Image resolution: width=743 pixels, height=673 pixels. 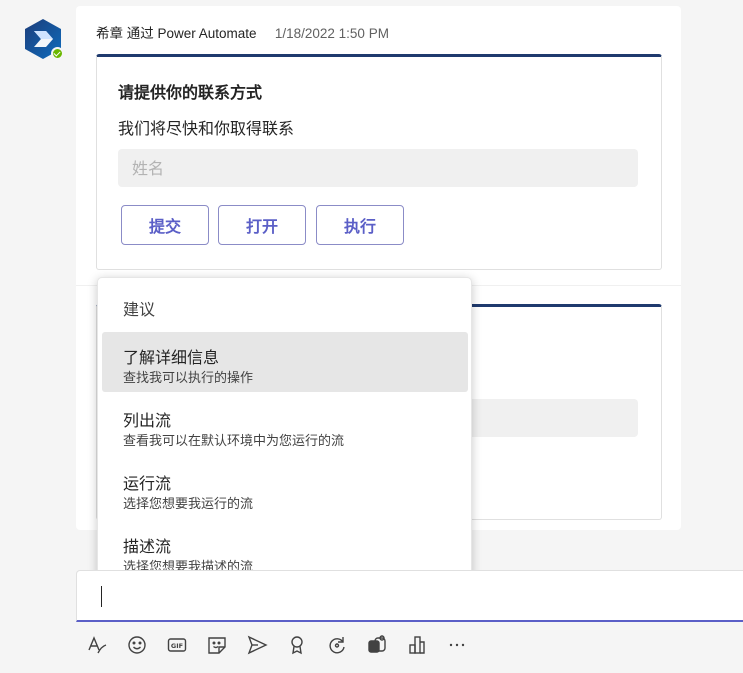 I want to click on suggestions-header: 建议, so click(x=139, y=309).